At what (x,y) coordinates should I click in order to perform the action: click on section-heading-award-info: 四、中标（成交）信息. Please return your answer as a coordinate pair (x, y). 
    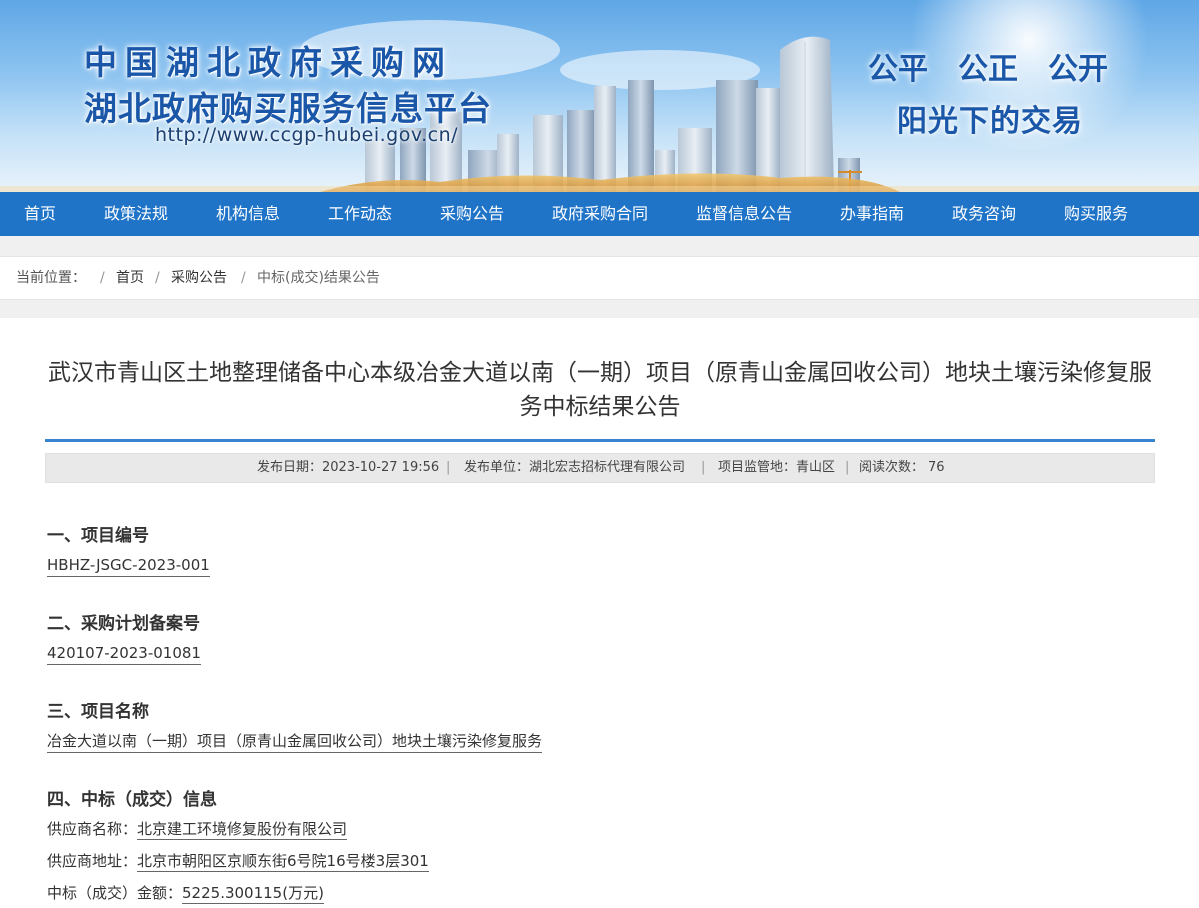
    Looking at the image, I should click on (132, 800).